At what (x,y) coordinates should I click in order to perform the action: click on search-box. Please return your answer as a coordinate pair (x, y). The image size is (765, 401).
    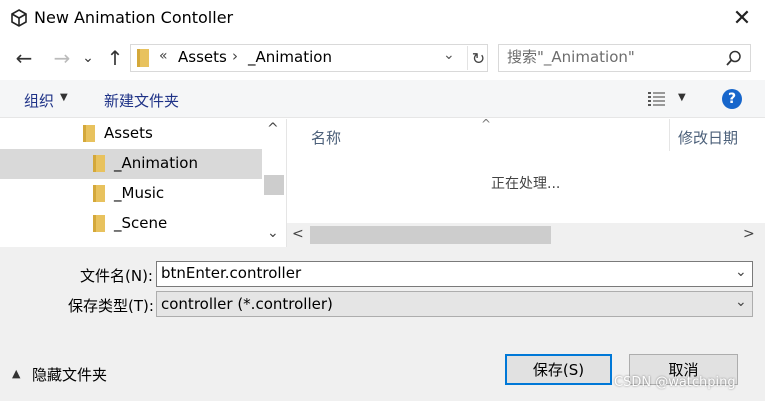
    Looking at the image, I should click on (624, 58).